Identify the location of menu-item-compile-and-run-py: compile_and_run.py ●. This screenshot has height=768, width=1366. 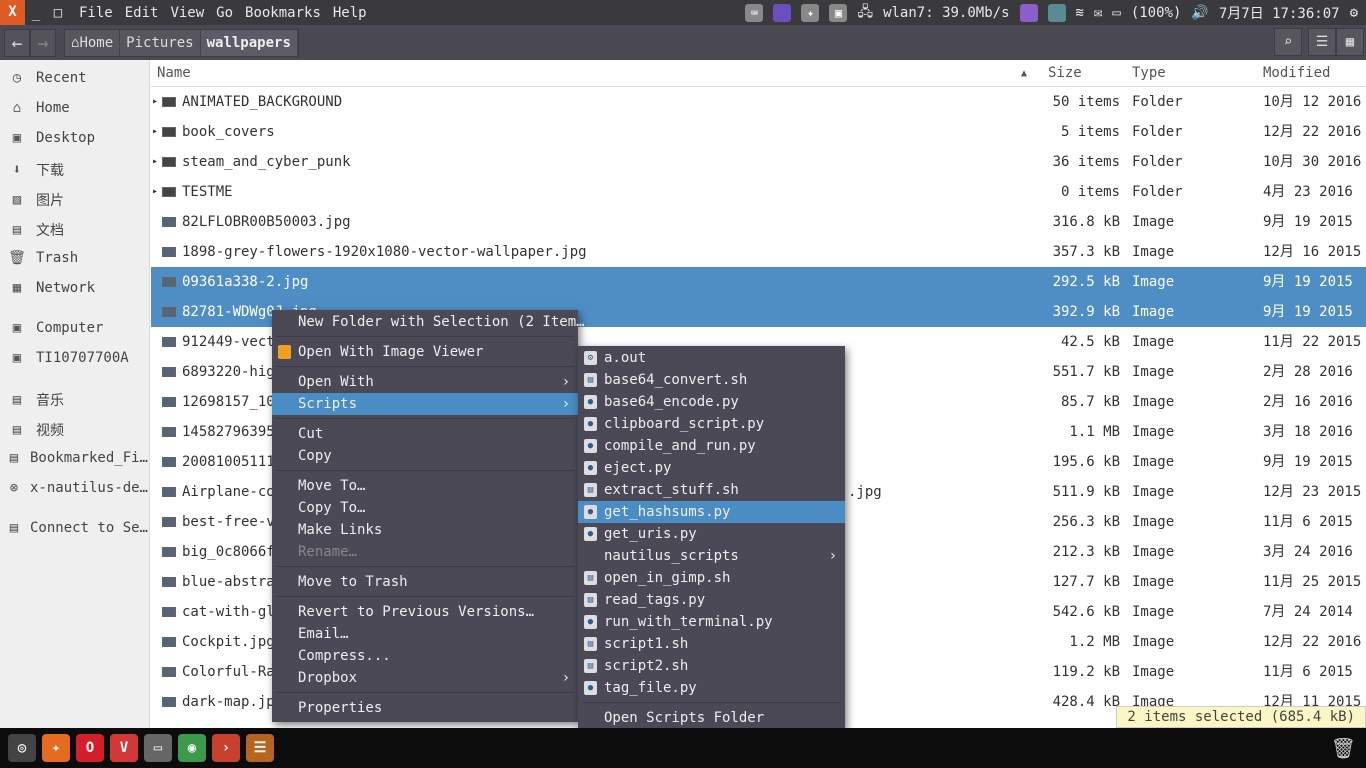
(711, 446).